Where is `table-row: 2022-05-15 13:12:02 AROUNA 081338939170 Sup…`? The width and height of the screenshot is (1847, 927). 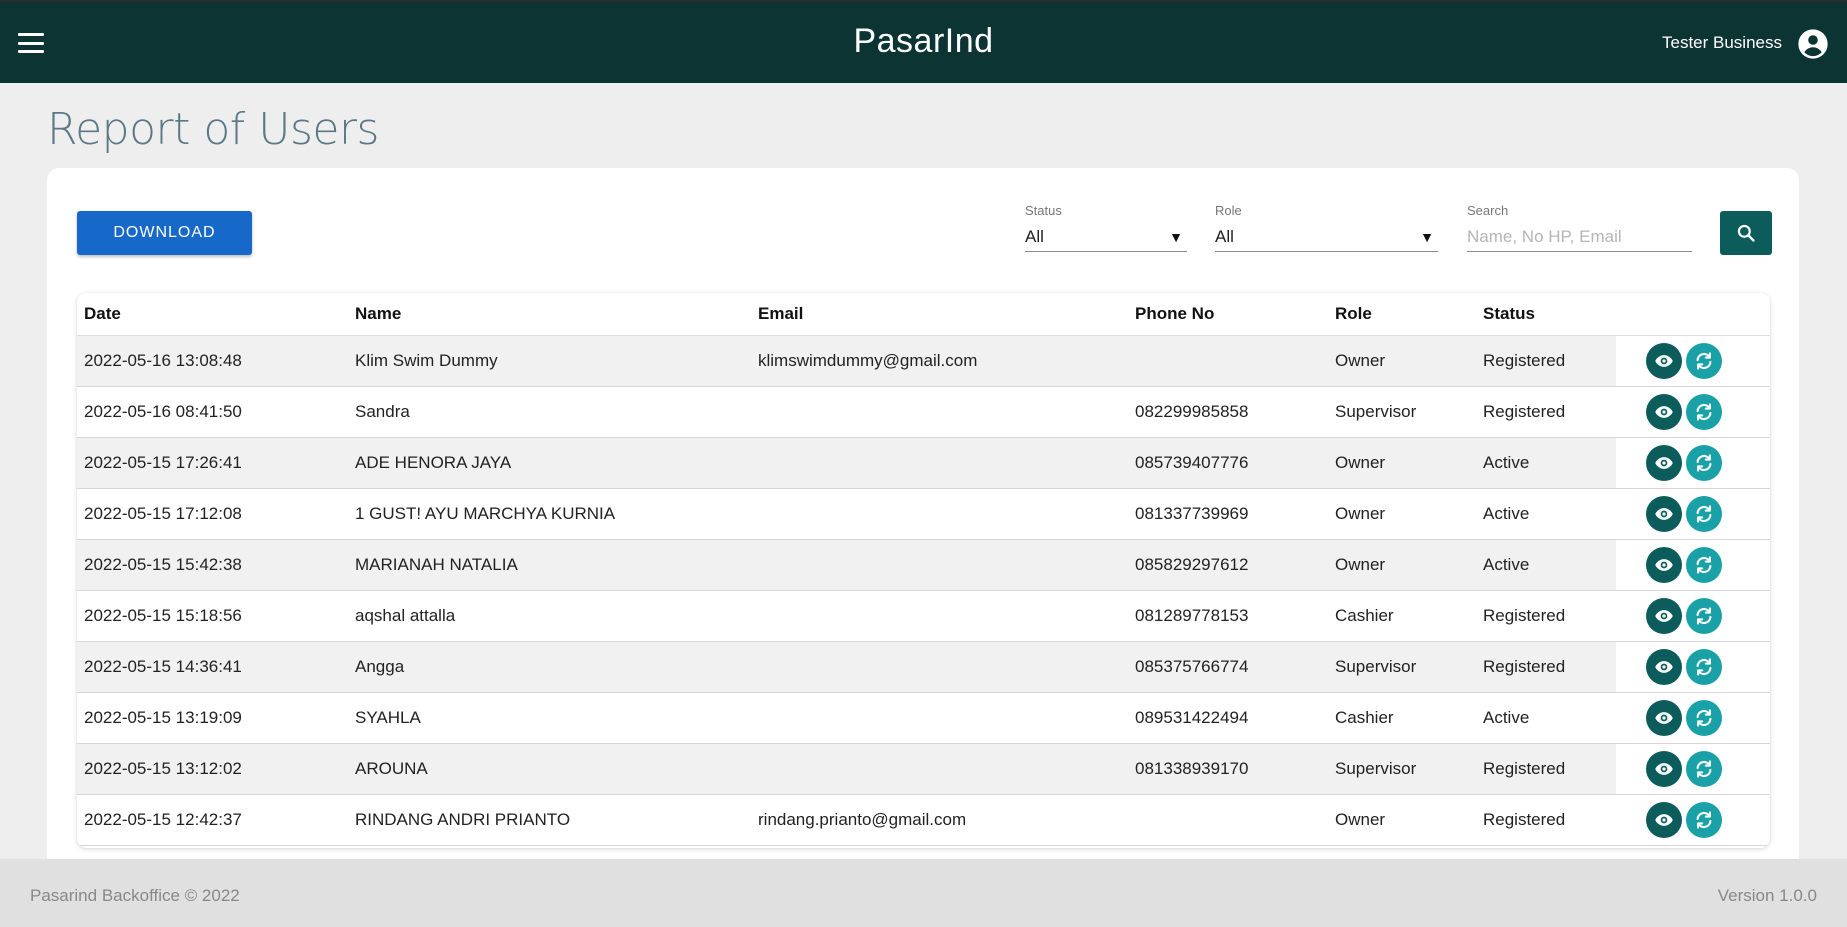 table-row: 2022-05-15 13:12:02 AROUNA 081338939170 Sup… is located at coordinates (923, 769).